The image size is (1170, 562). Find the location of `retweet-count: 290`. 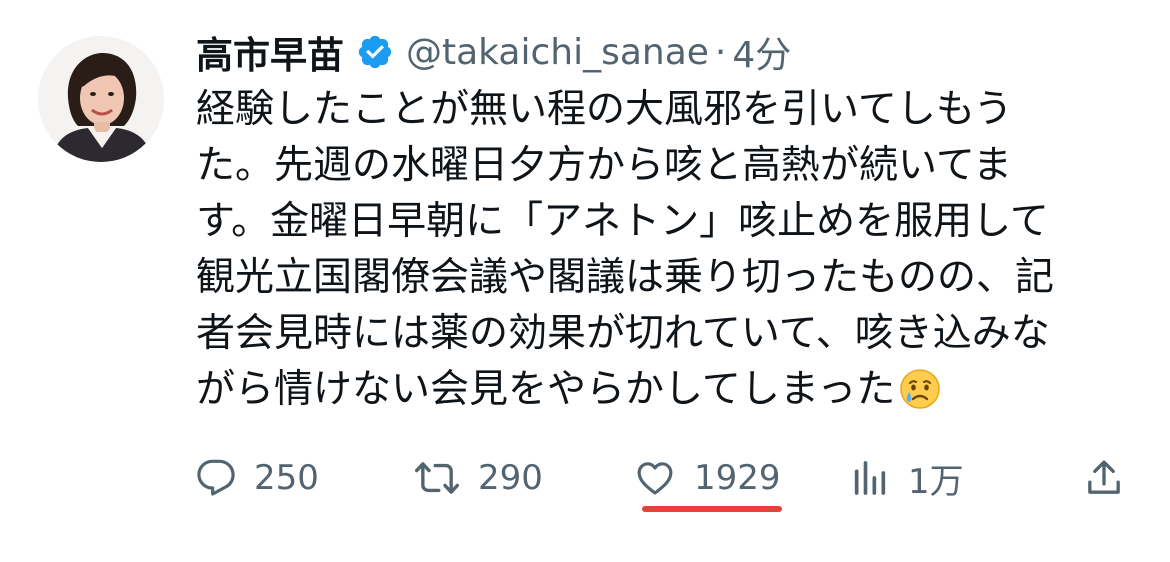

retweet-count: 290 is located at coordinates (510, 478).